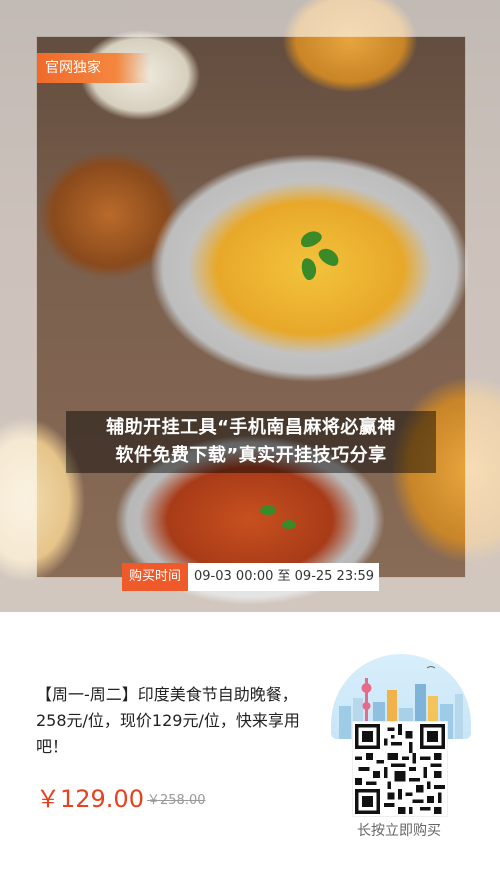  I want to click on purchase-time-range: 09-03 00:00 至 09-25 23:59, so click(284, 576).